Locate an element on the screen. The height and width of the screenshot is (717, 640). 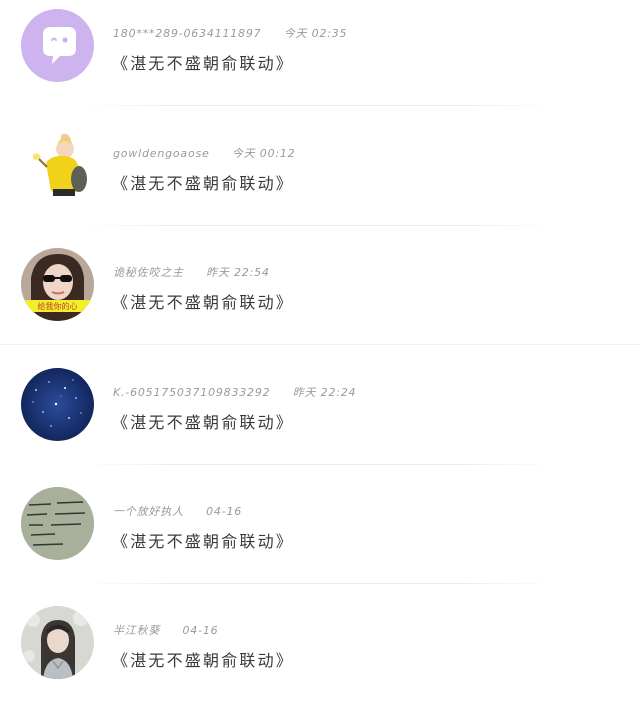
ancient-style-portrait-avatar is located at coordinates (57, 642).